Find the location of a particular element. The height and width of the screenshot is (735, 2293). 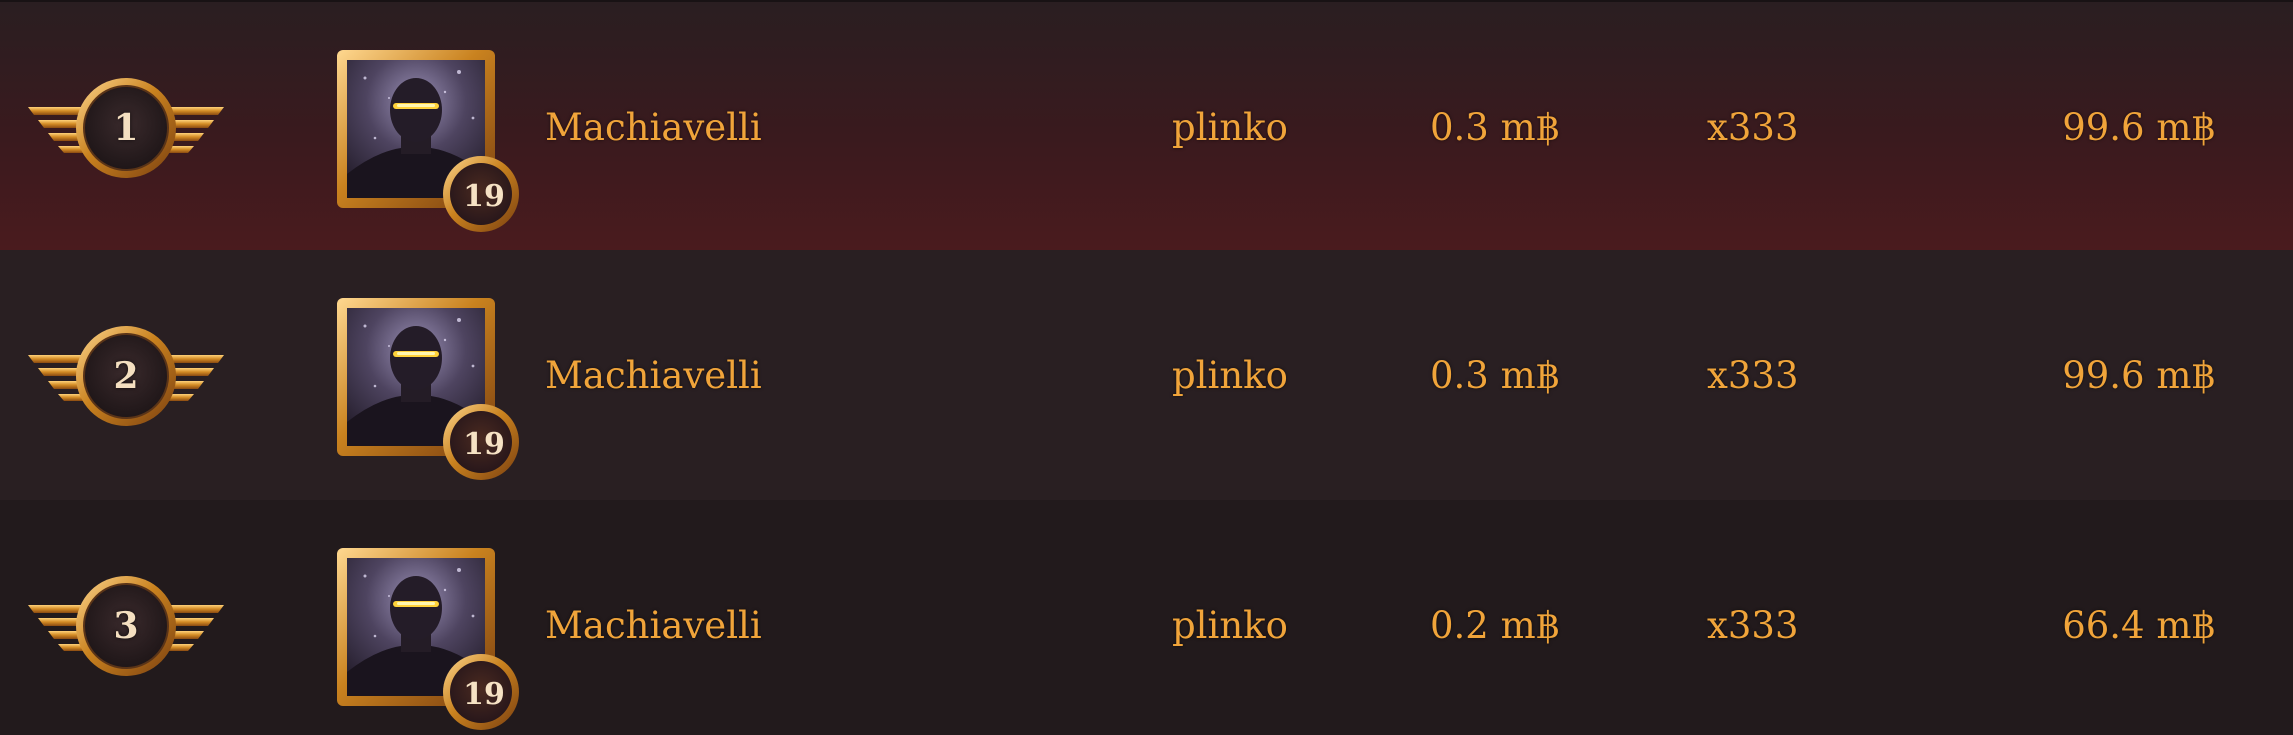

rank-medal: 3 is located at coordinates (126, 626).